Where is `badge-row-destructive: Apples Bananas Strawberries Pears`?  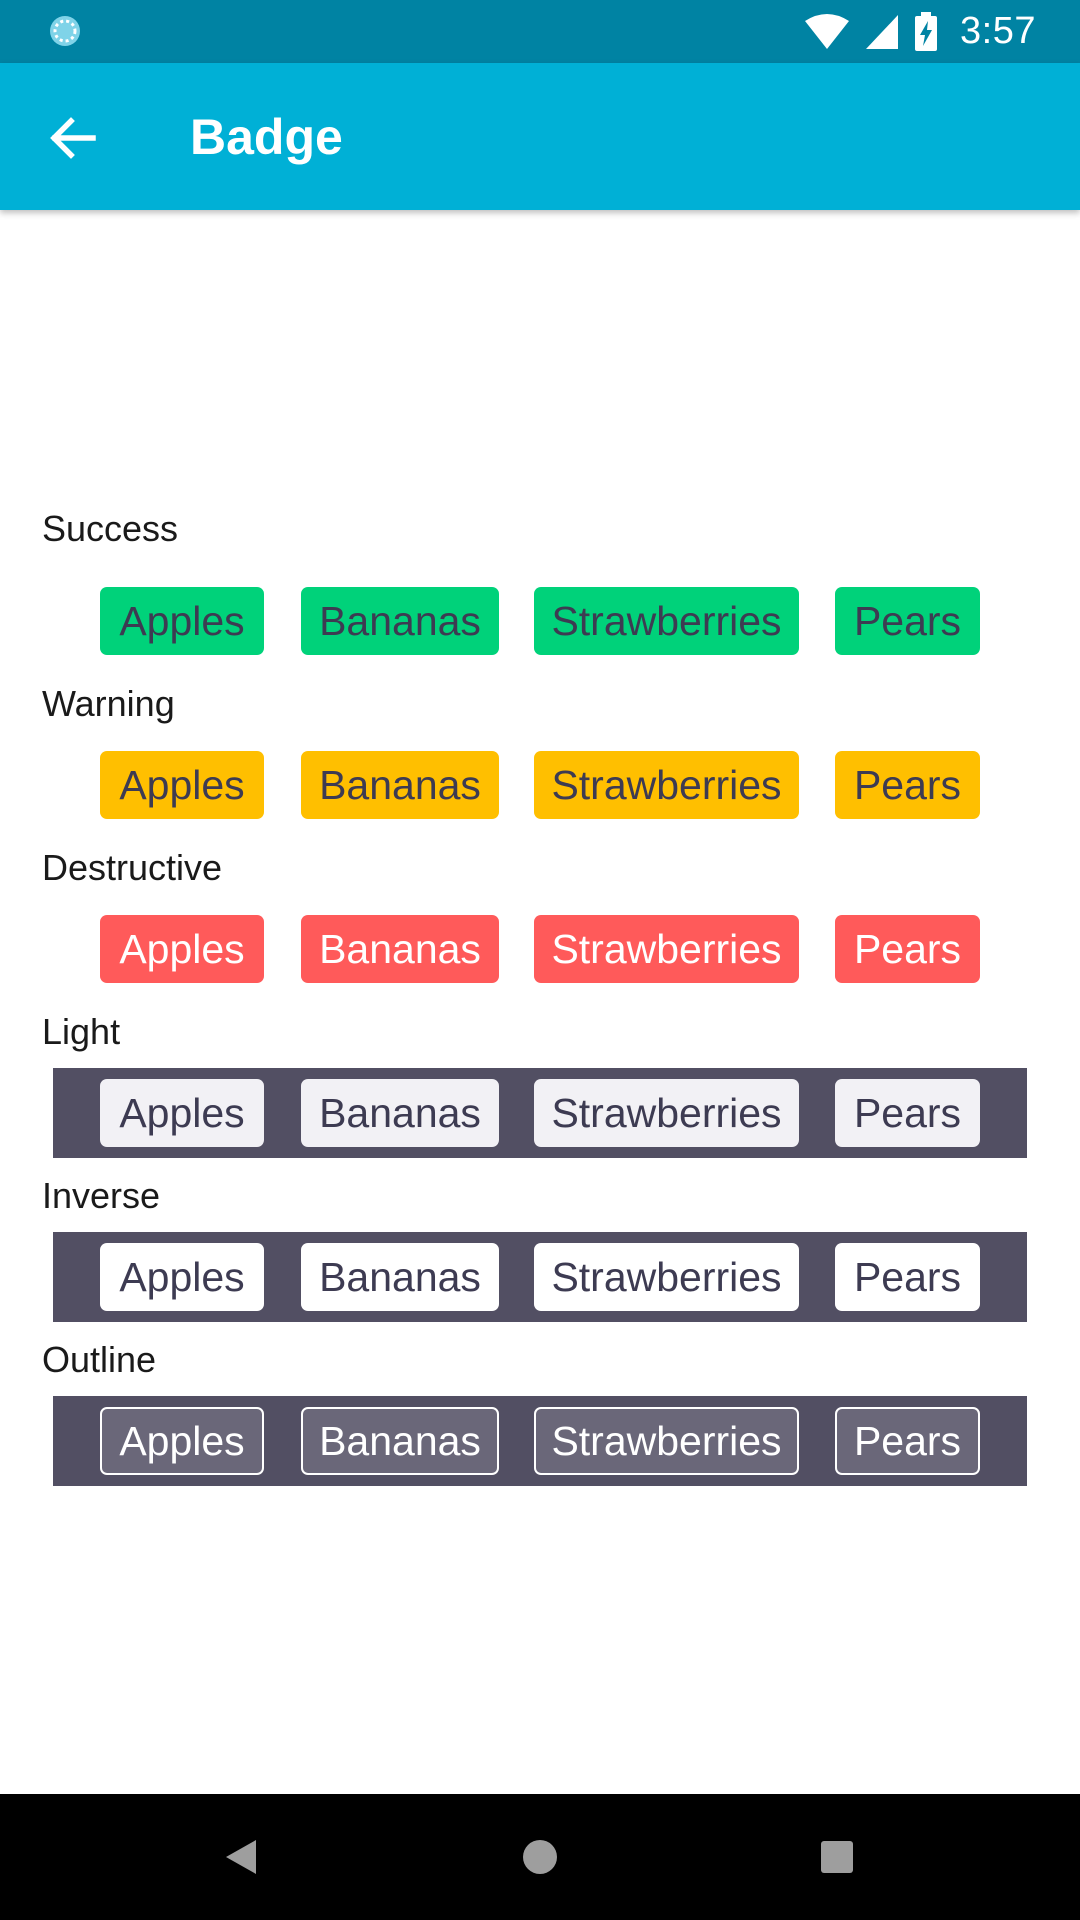
badge-row-destructive: Apples Bananas Strawberries Pears is located at coordinates (540, 949).